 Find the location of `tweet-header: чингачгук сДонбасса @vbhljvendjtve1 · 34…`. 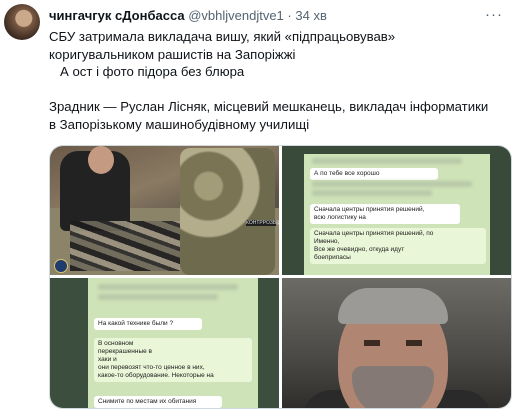

tweet-header: чингачгук сДонбасса @vbhljvendjtve1 · 34… is located at coordinates (188, 15).